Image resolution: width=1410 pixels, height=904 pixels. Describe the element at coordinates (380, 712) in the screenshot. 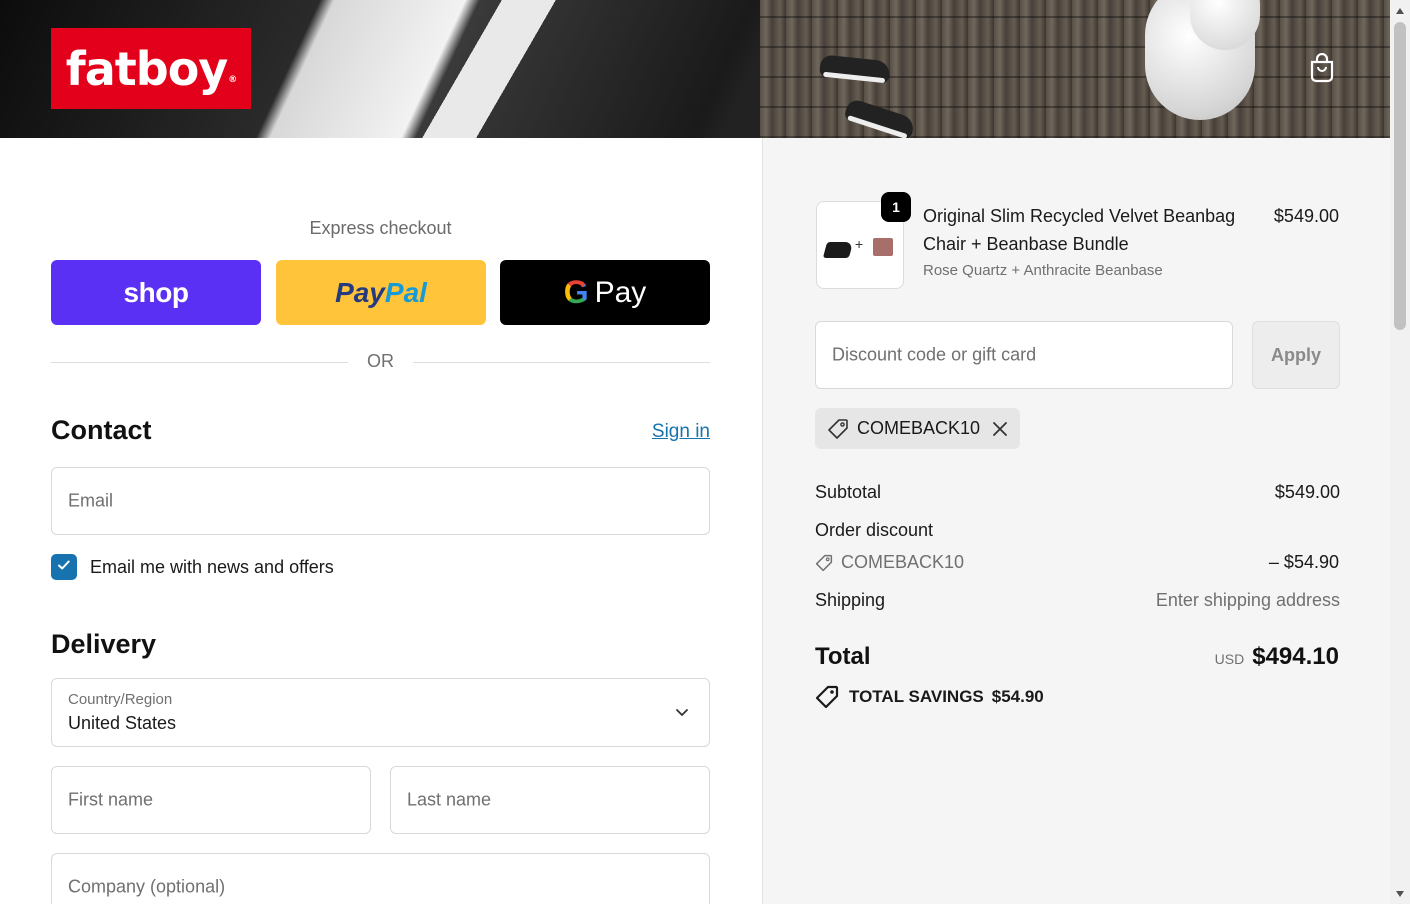

I see `country-select: Country/Region United States` at that location.